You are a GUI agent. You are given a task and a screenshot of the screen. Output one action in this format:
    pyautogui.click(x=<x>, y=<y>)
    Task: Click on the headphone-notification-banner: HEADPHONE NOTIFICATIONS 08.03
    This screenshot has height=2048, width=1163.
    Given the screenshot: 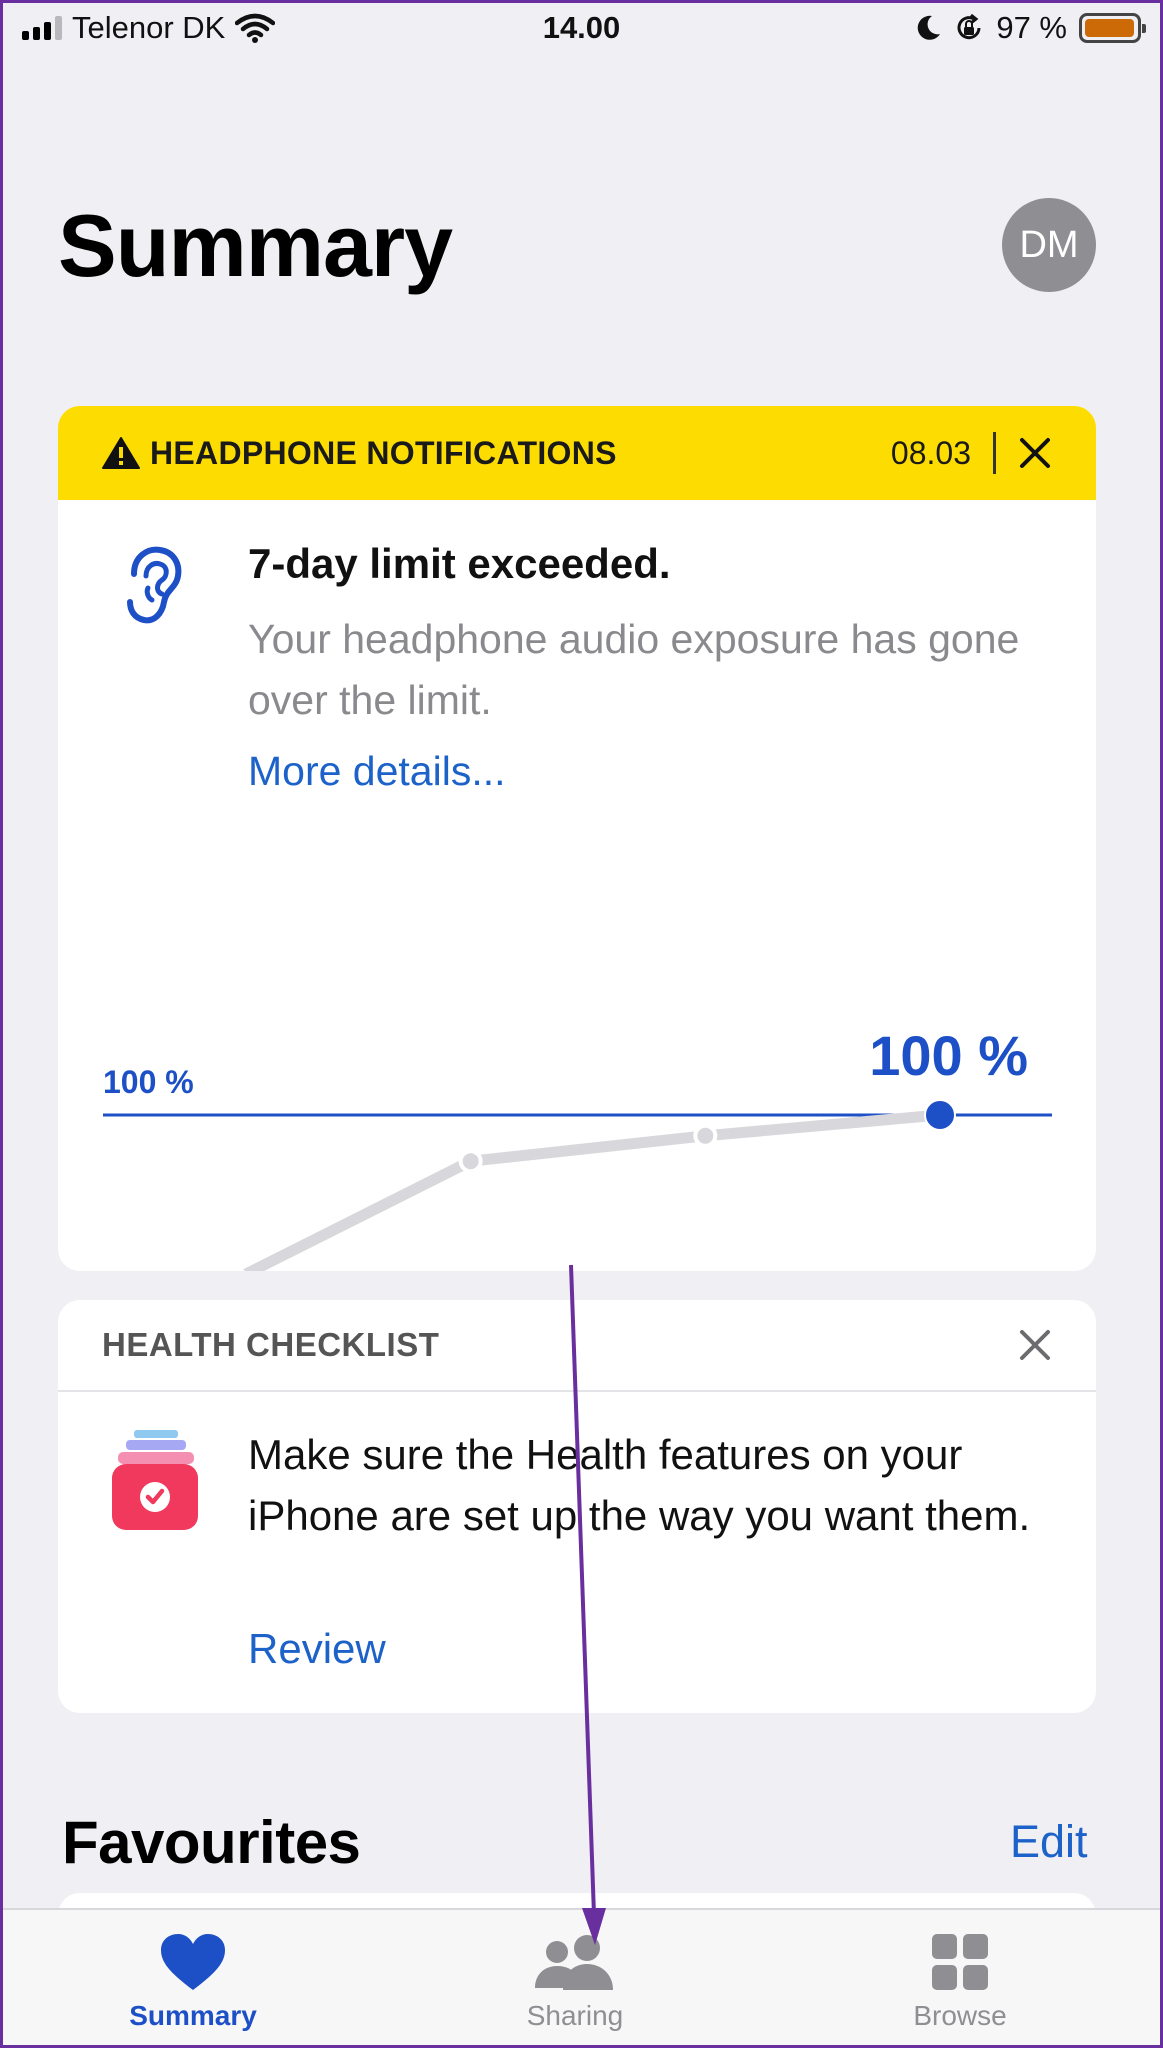 What is the action you would take?
    pyautogui.click(x=577, y=453)
    